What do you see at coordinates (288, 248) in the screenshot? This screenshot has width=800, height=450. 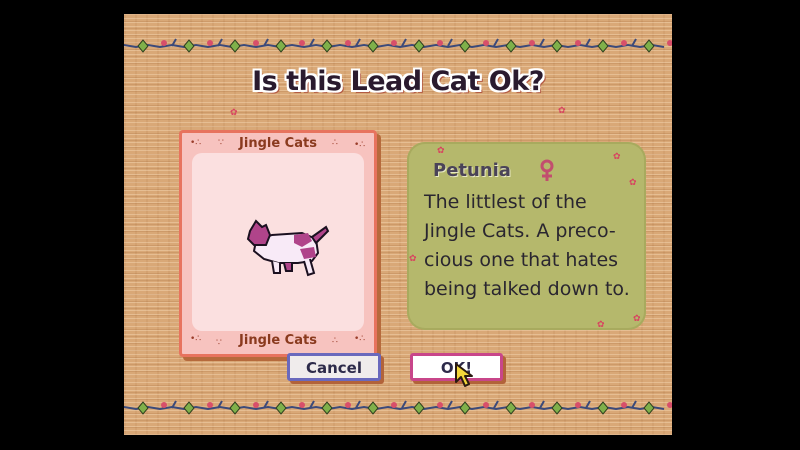 I see `cat-sprite-icon` at bounding box center [288, 248].